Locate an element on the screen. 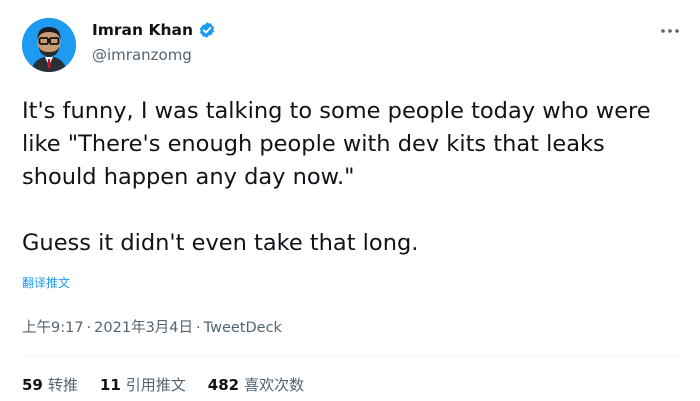 The width and height of the screenshot is (700, 401). likes-label: 喜欢次数 is located at coordinates (274, 385).